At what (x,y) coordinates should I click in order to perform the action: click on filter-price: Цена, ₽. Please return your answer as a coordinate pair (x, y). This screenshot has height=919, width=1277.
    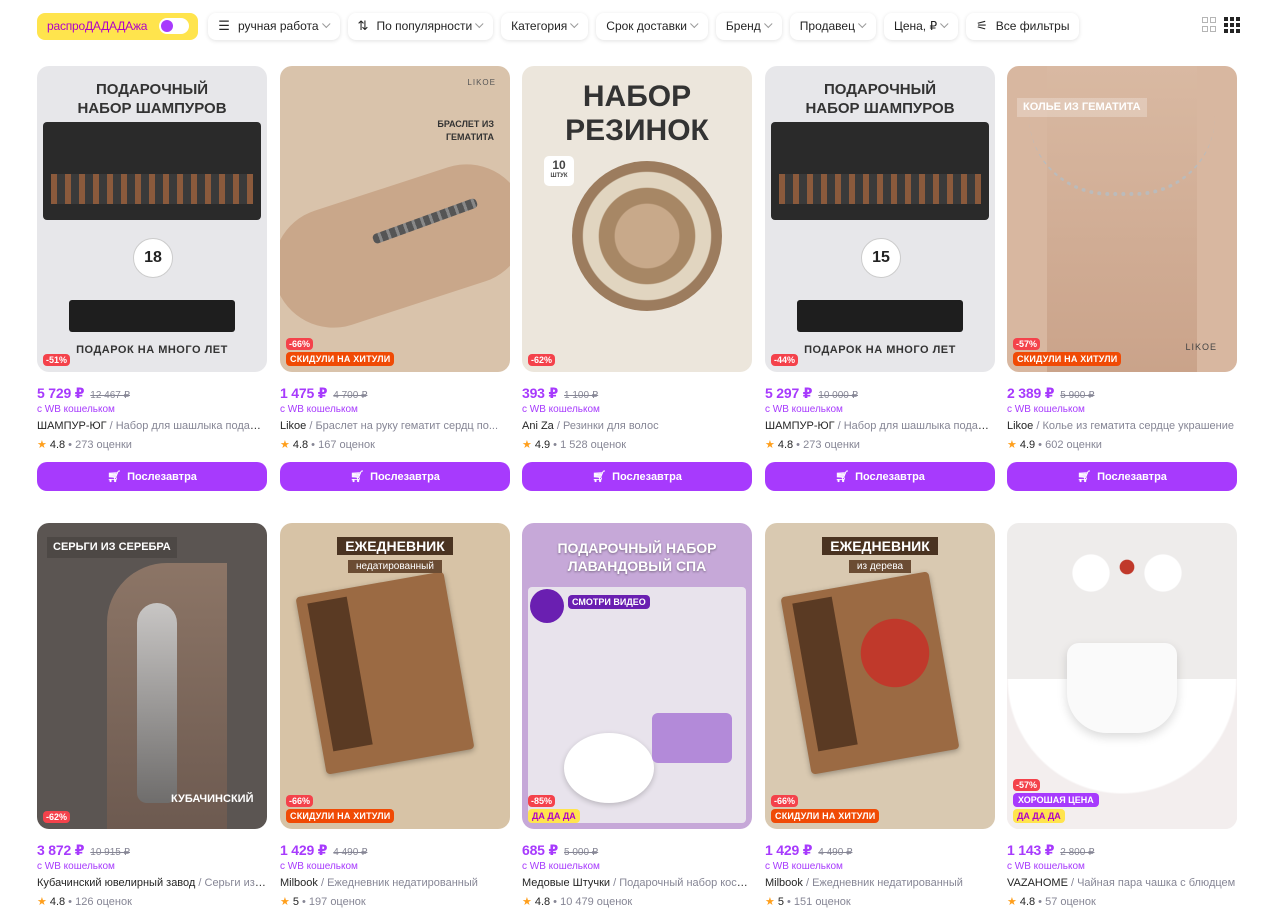
    Looking at the image, I should click on (921, 26).